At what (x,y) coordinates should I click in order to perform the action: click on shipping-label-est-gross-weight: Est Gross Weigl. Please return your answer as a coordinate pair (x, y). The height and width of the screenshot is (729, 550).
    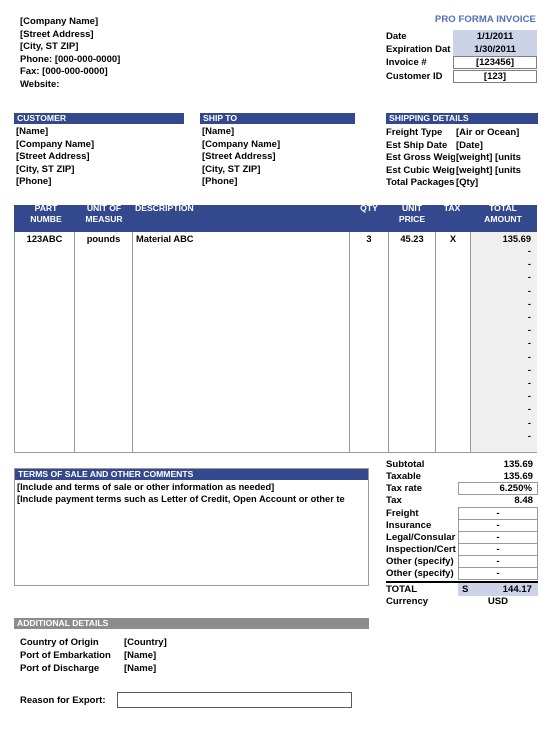
    Looking at the image, I should click on (420, 158).